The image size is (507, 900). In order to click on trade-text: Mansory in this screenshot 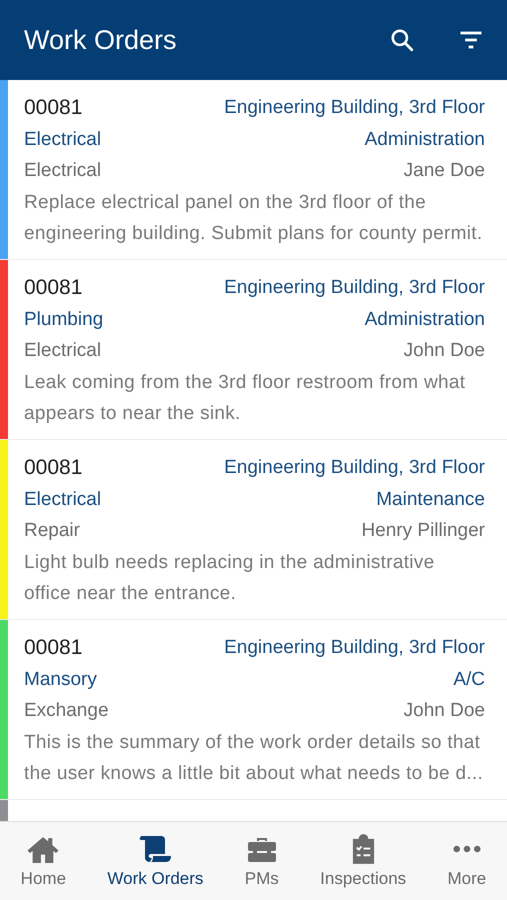, I will do `click(60, 680)`.